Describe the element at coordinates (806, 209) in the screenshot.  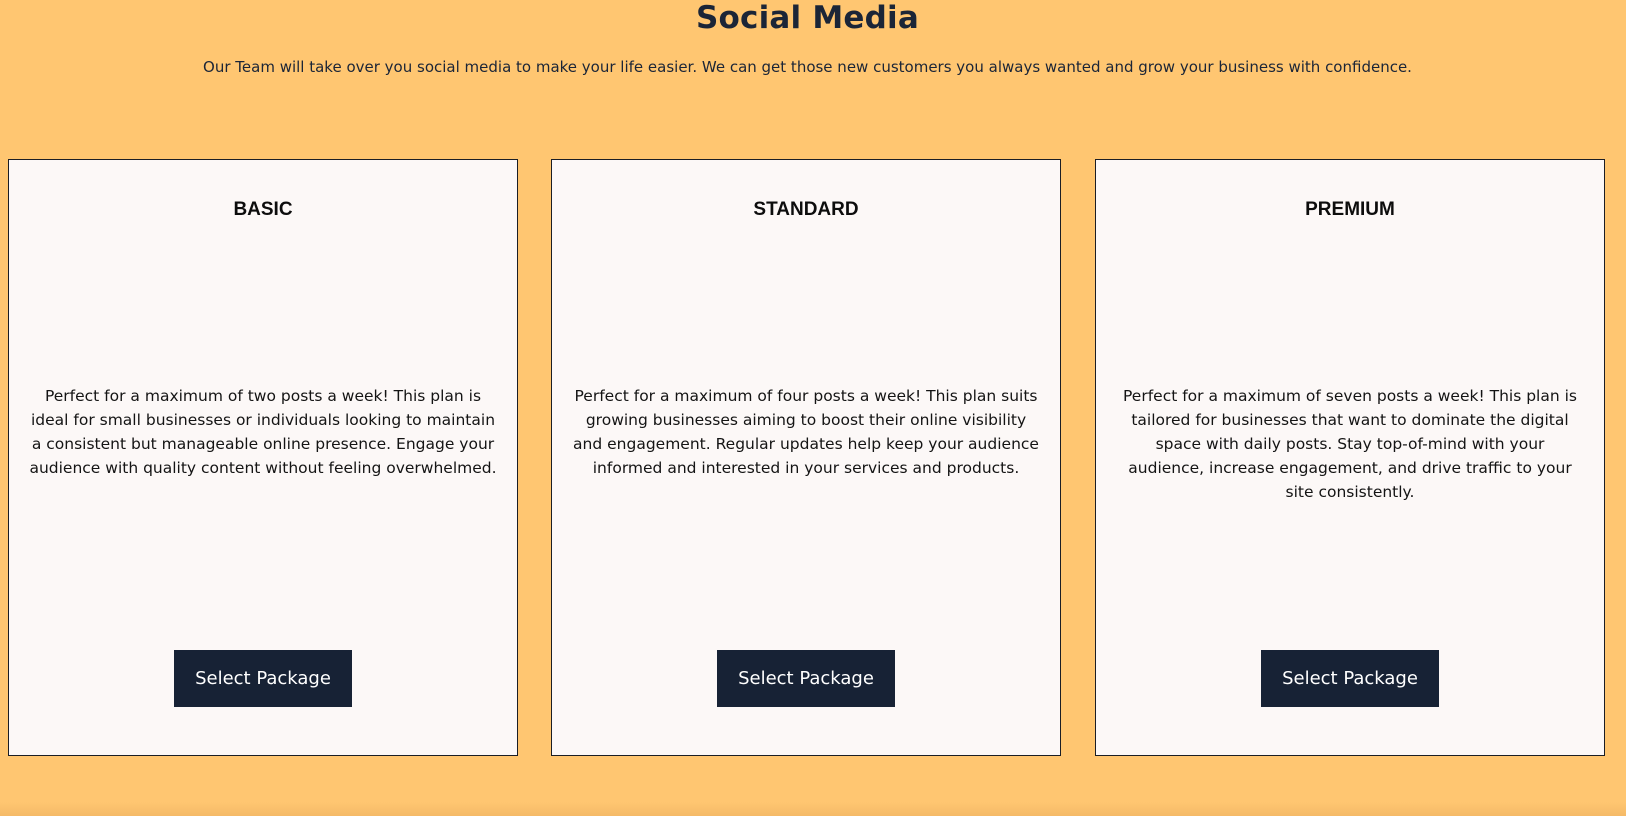
I see `plan-name: STANDARD` at that location.